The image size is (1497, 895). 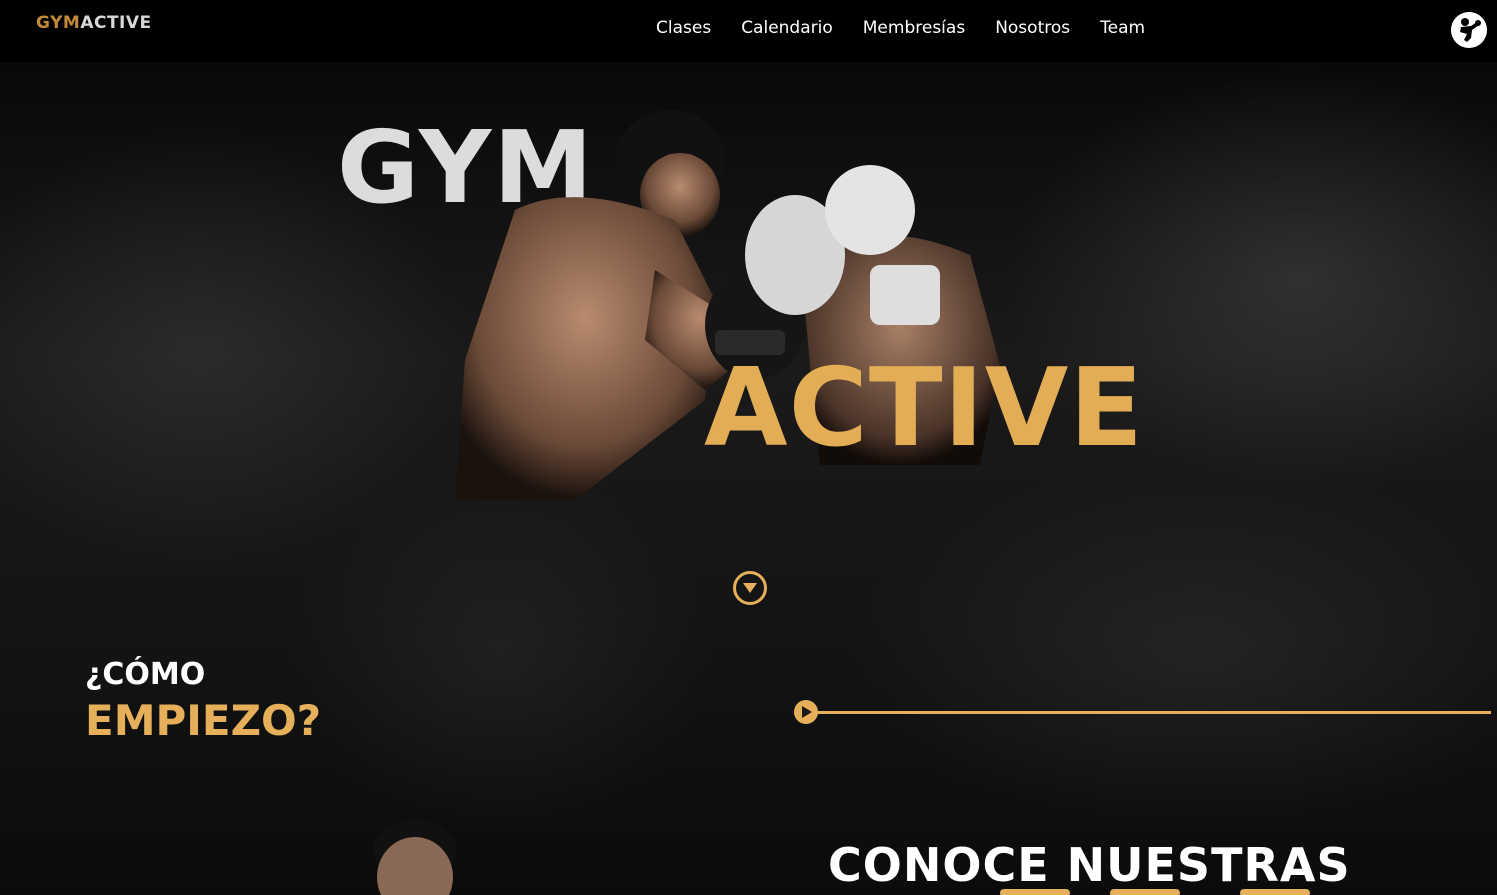 What do you see at coordinates (1032, 28) in the screenshot?
I see `nav-item-nosotros: Nosotros` at bounding box center [1032, 28].